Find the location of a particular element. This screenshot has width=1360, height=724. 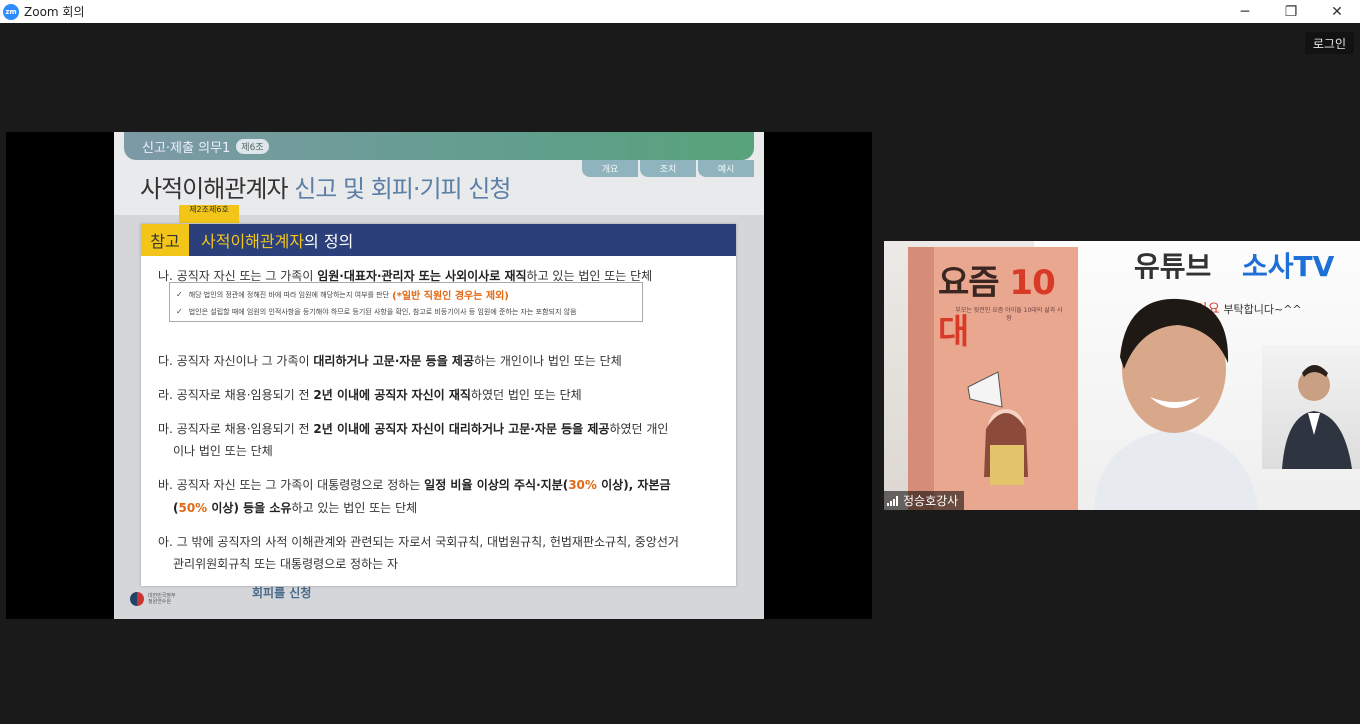

book-title: 요즘 10대 is located at coordinates (1008, 304).